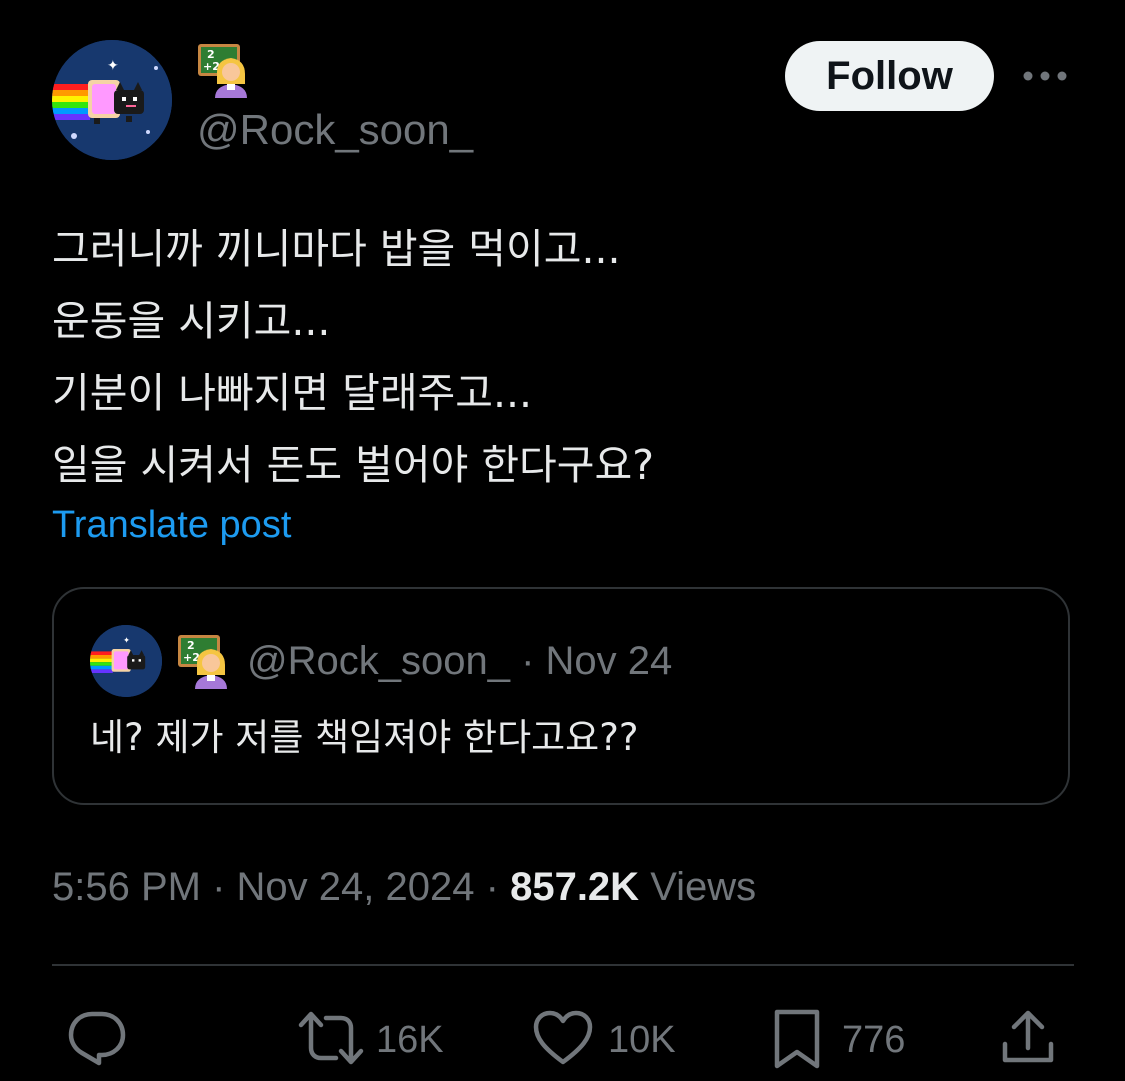 The image size is (1125, 1081). I want to click on translate-post-link: Translate post, so click(171, 525).